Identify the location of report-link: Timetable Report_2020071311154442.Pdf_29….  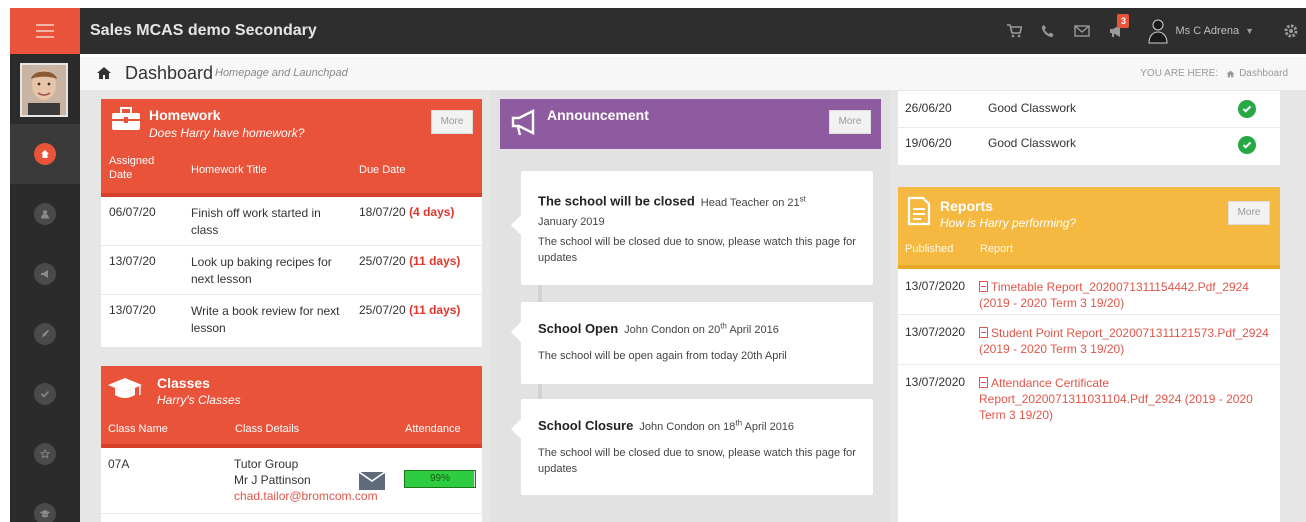
(1114, 295).